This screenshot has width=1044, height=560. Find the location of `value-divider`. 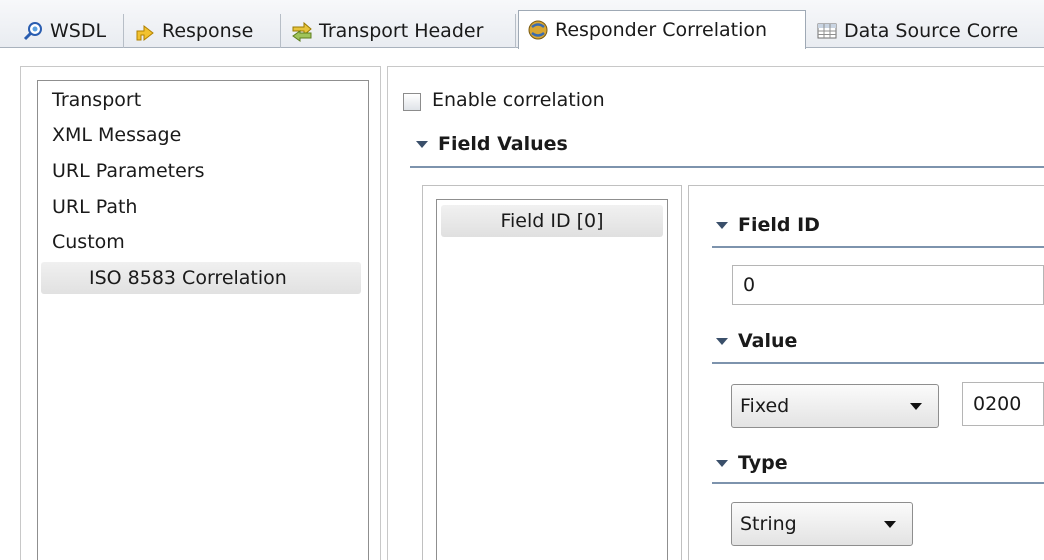

value-divider is located at coordinates (878, 363).